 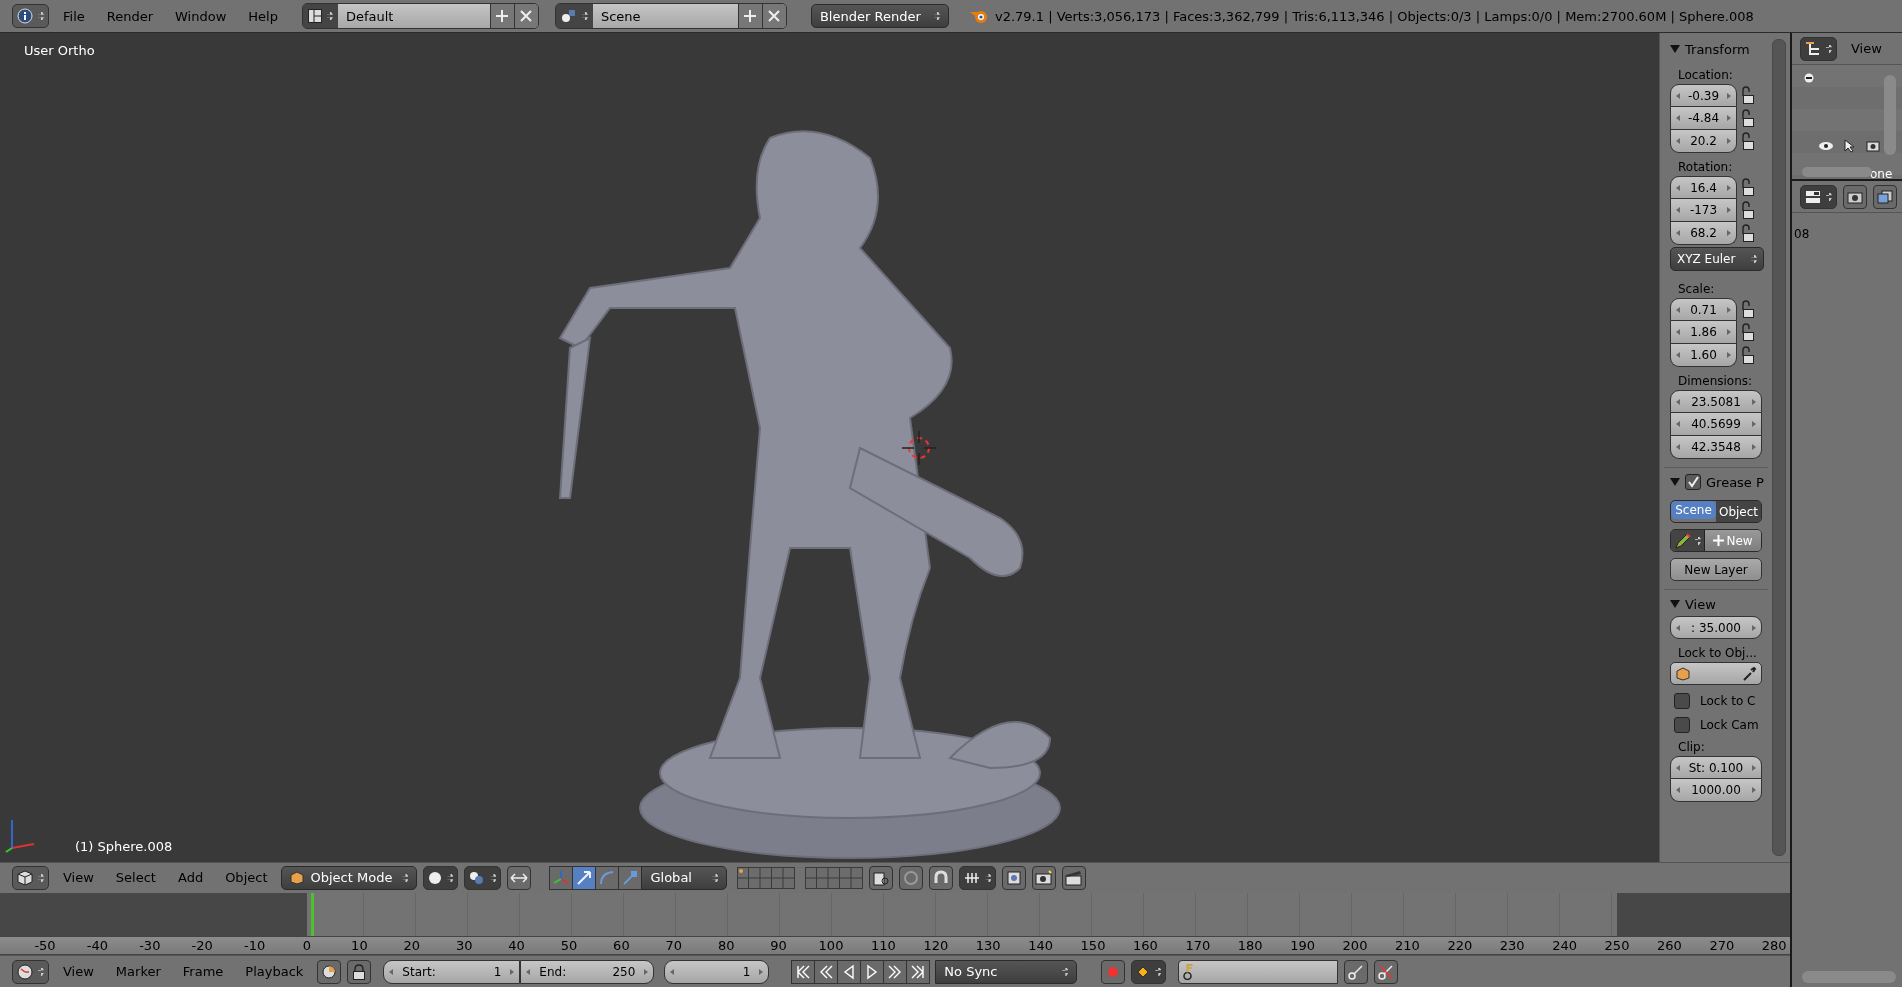 I want to click on number-field: 42.3548, so click(x=1716, y=447).